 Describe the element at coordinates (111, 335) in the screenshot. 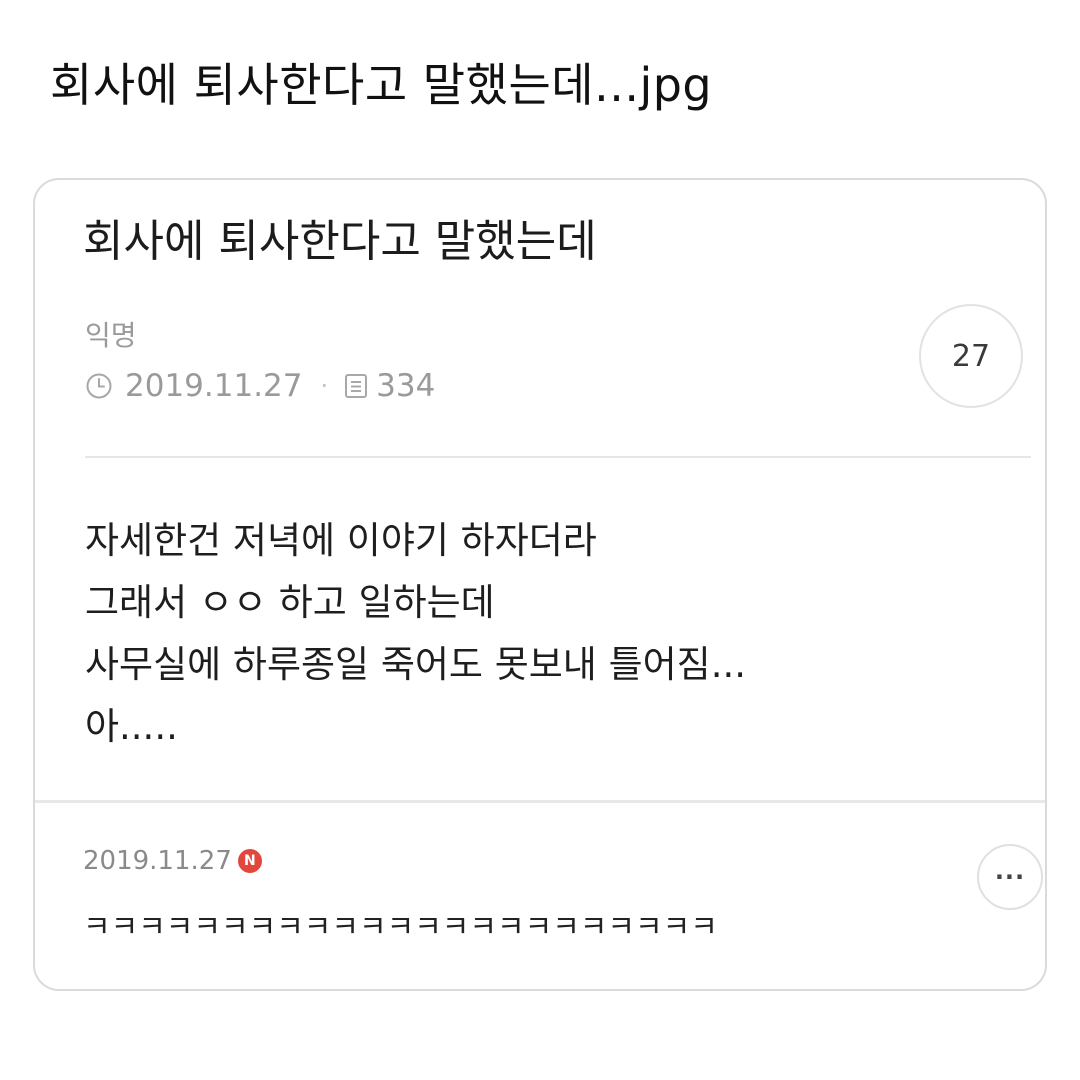

I see `post-author: 익명` at that location.